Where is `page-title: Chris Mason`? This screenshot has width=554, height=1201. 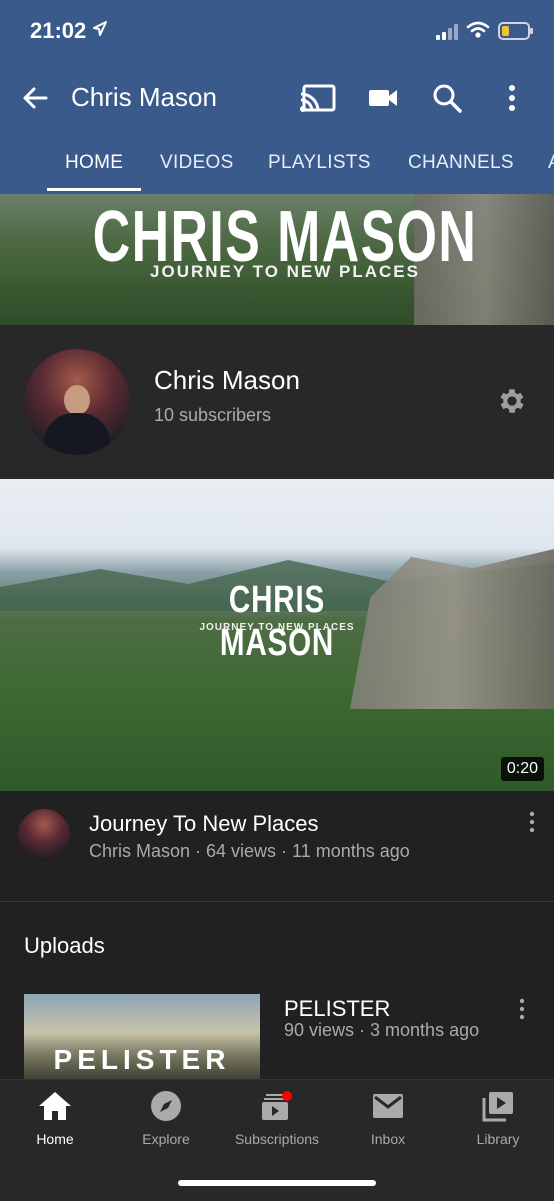
page-title: Chris Mason is located at coordinates (144, 97).